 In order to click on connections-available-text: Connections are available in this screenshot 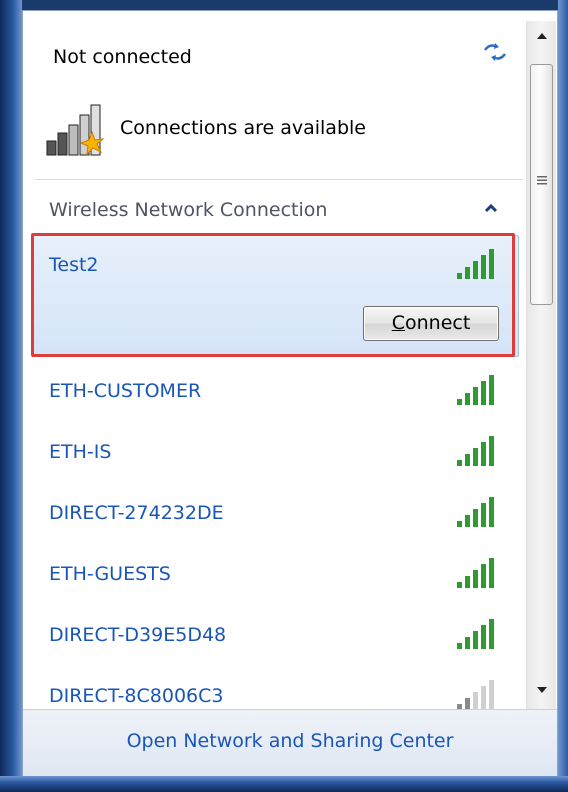, I will do `click(243, 128)`.